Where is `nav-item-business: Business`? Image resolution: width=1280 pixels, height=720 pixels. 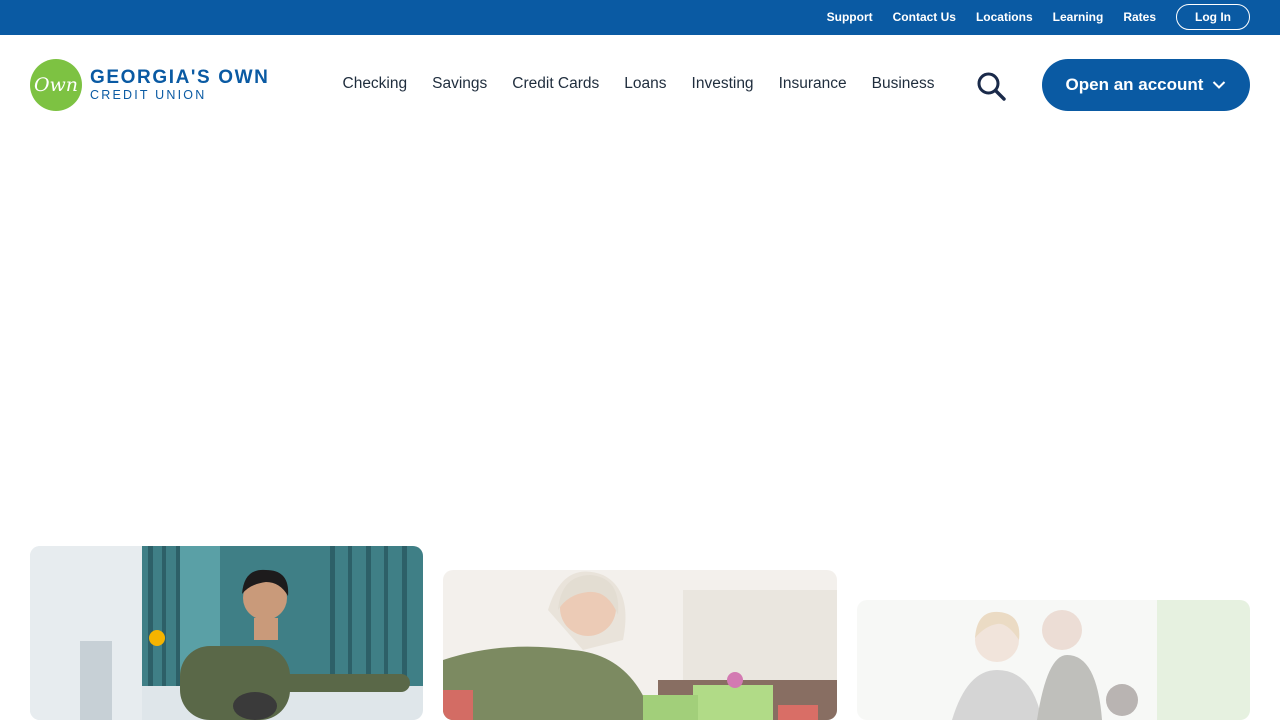
nav-item-business: Business is located at coordinates (903, 84).